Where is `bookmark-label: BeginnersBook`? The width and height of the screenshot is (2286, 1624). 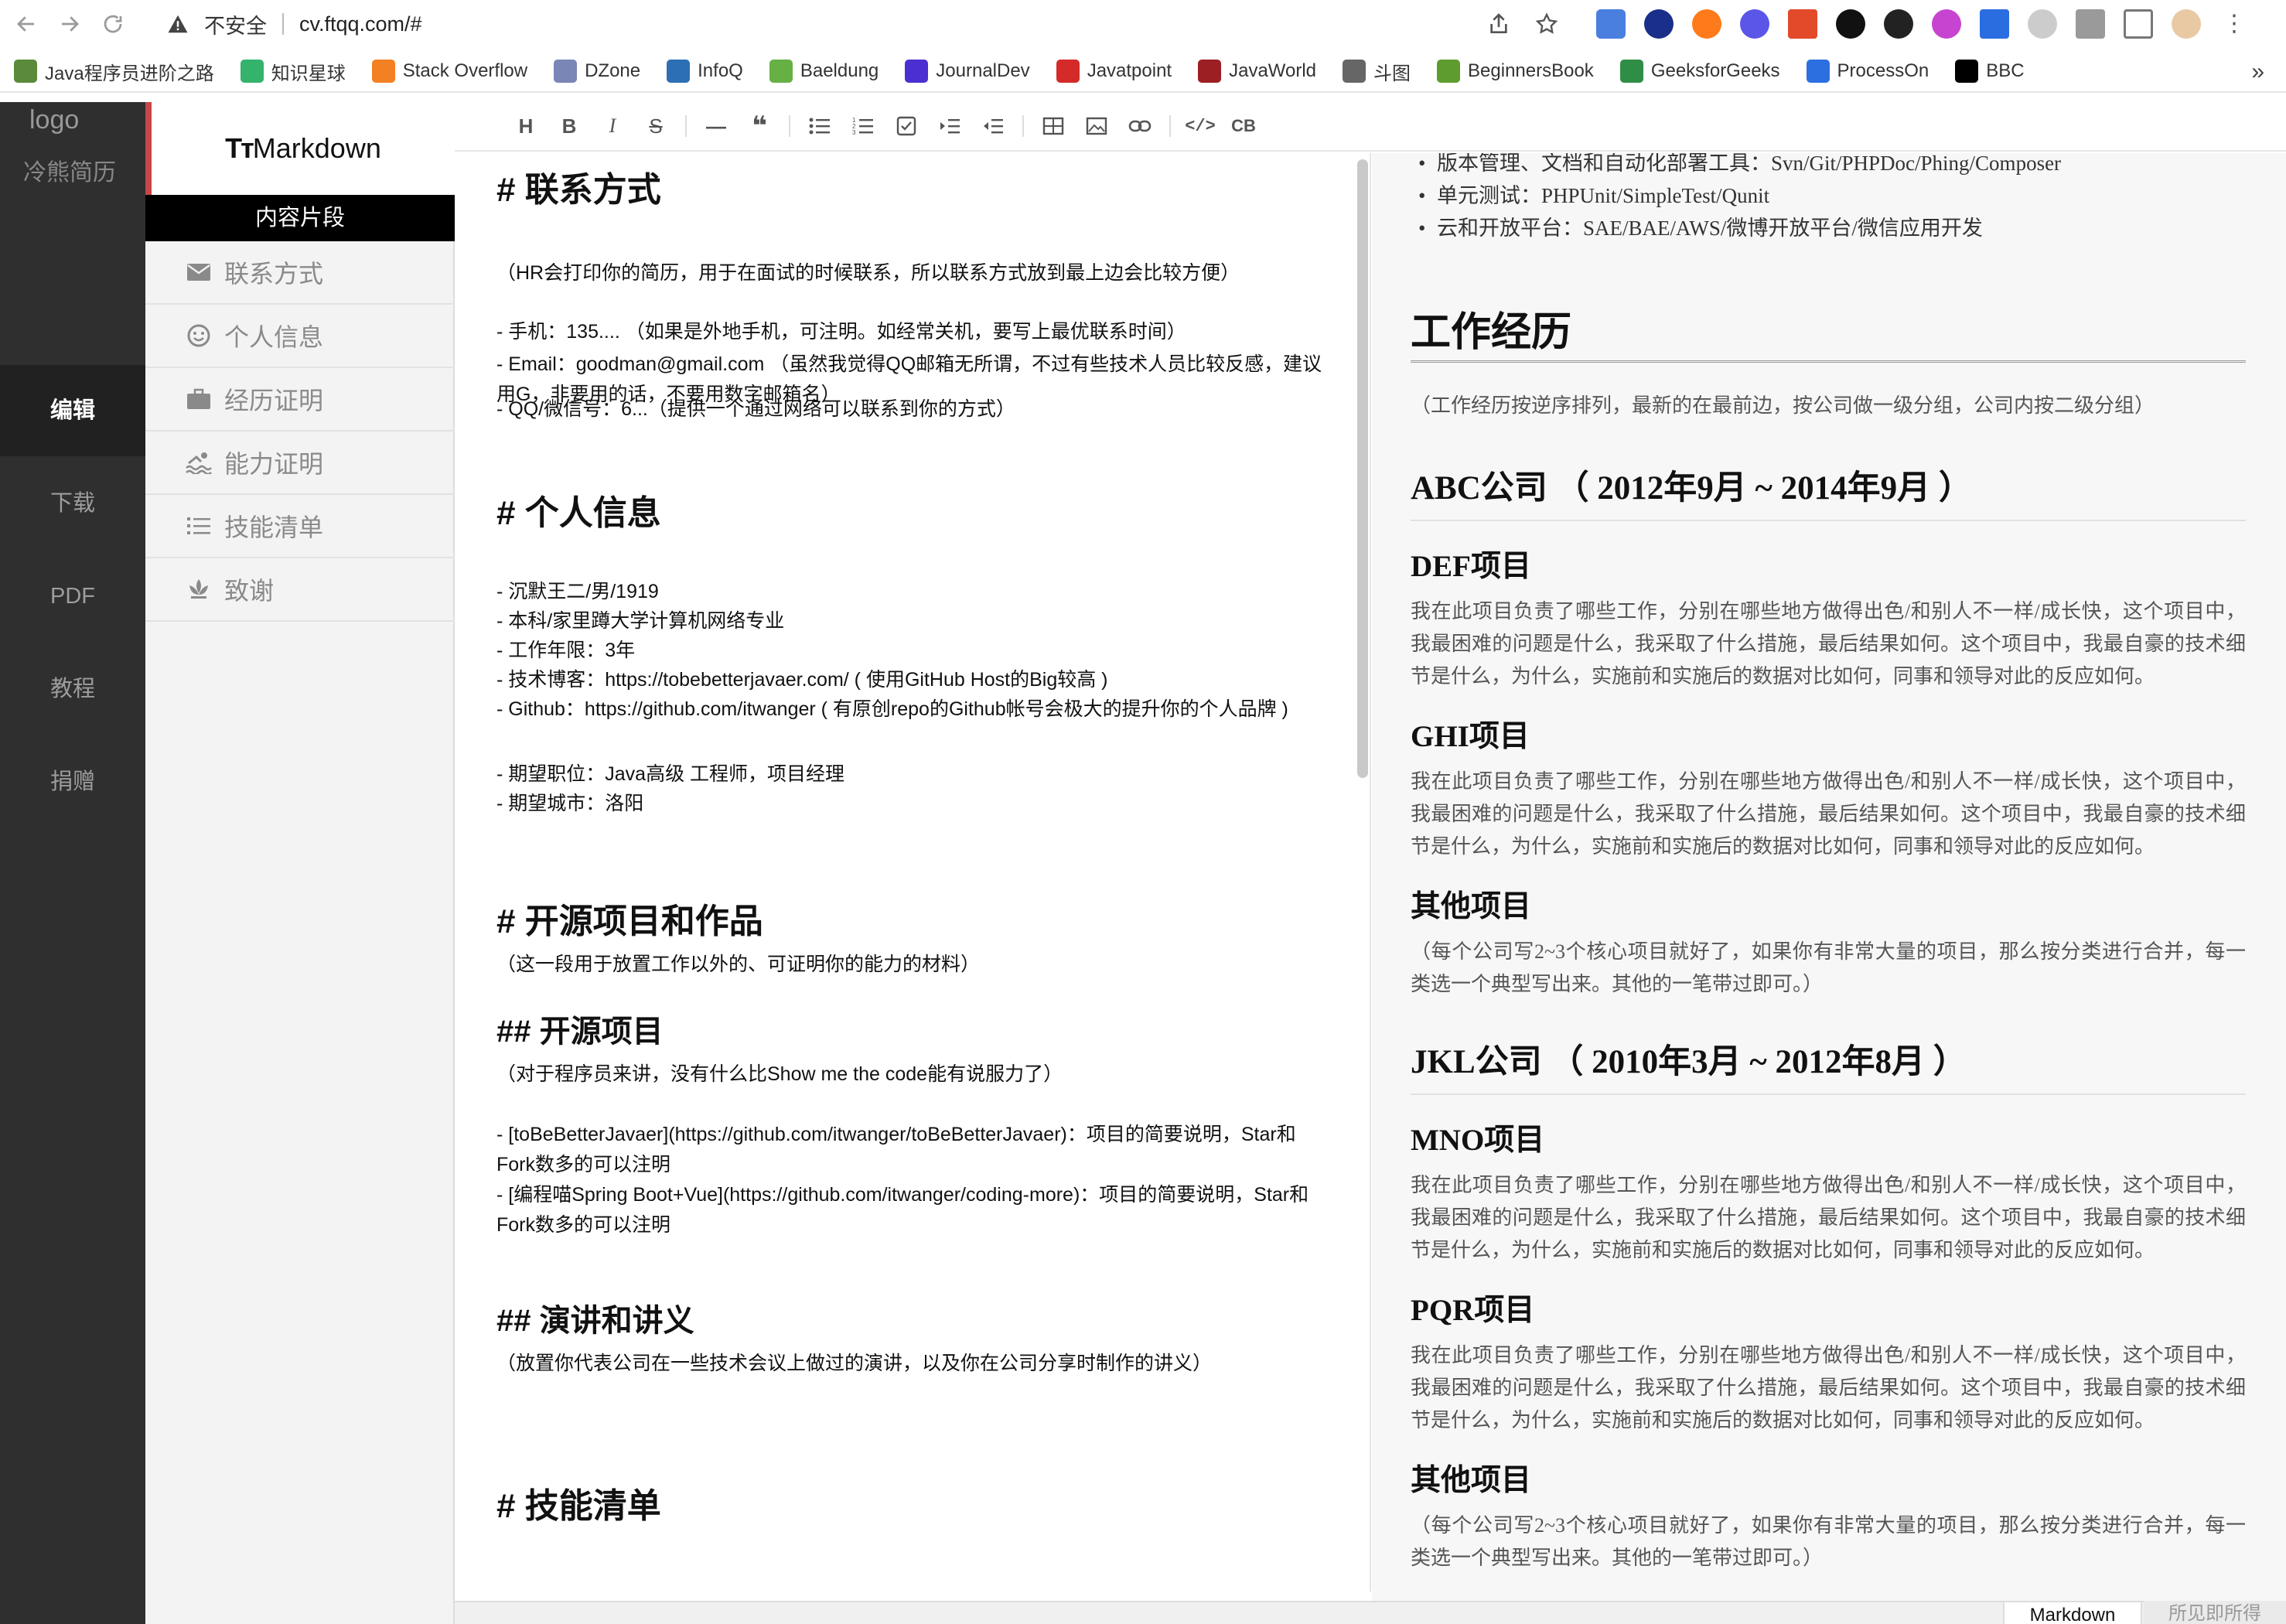
bookmark-label: BeginnersBook is located at coordinates (1531, 70).